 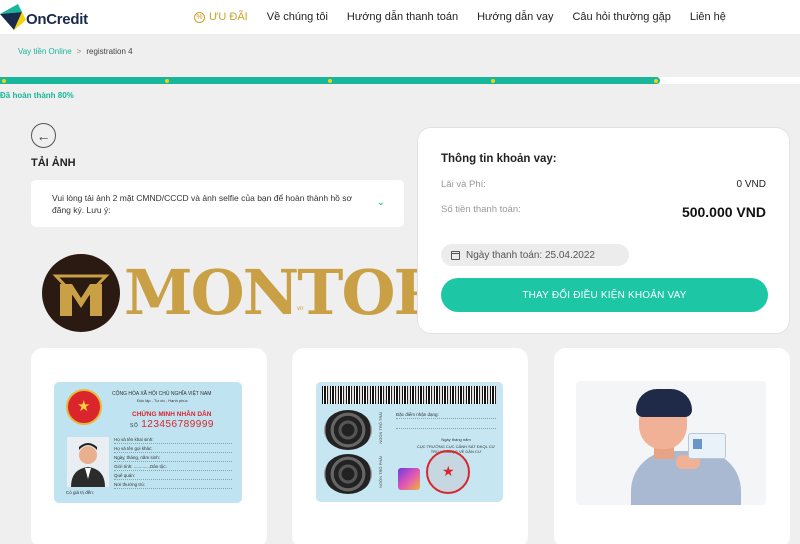 What do you see at coordinates (88, 465) in the screenshot?
I see `person-photo-icon` at bounding box center [88, 465].